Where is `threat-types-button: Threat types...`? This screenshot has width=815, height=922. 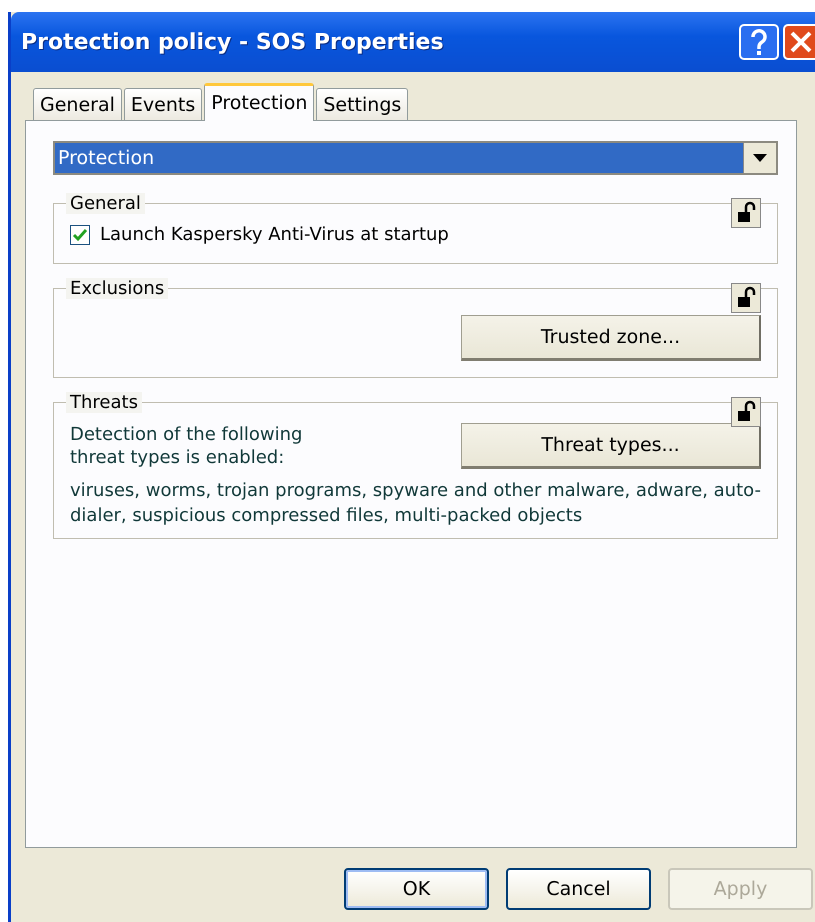
threat-types-button: Threat types... is located at coordinates (611, 446).